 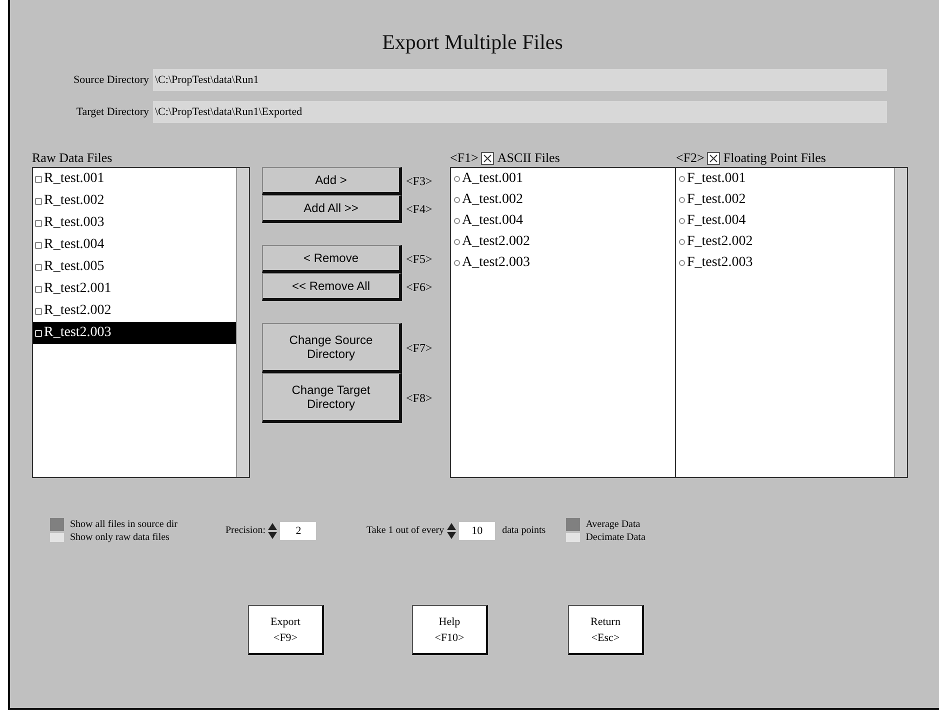 What do you see at coordinates (332, 398) in the screenshot?
I see `action-button: Change Target Directory` at bounding box center [332, 398].